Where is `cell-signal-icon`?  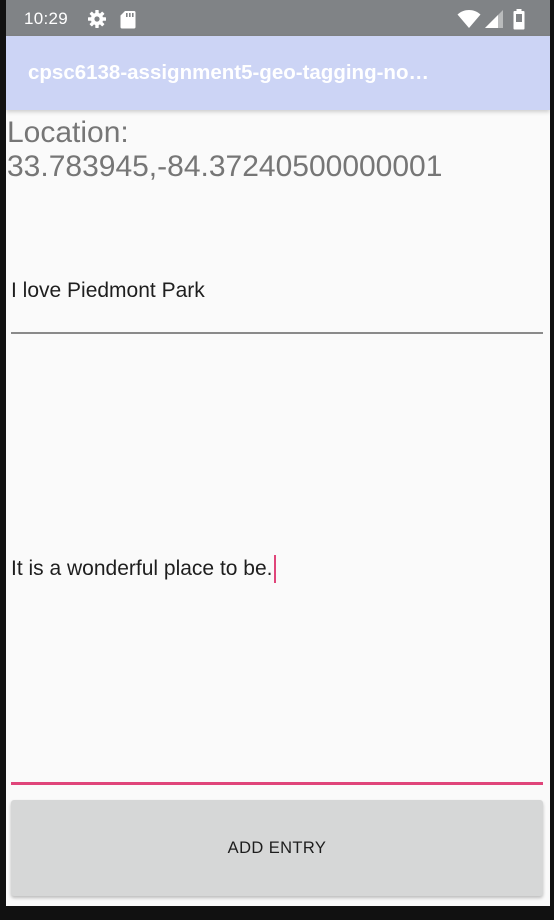
cell-signal-icon is located at coordinates (494, 19).